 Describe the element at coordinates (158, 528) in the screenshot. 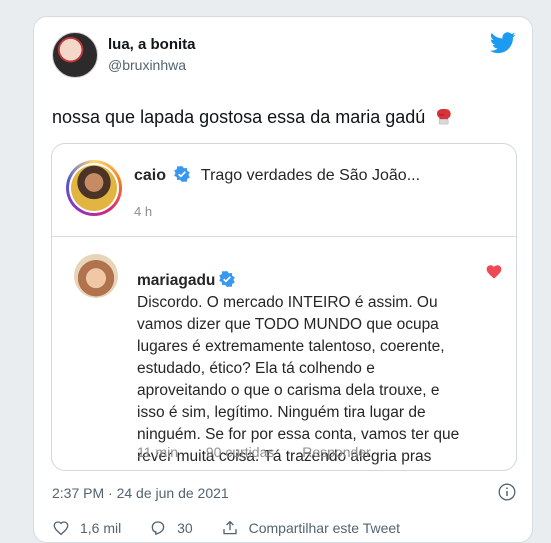

I see `reply-icon` at that location.